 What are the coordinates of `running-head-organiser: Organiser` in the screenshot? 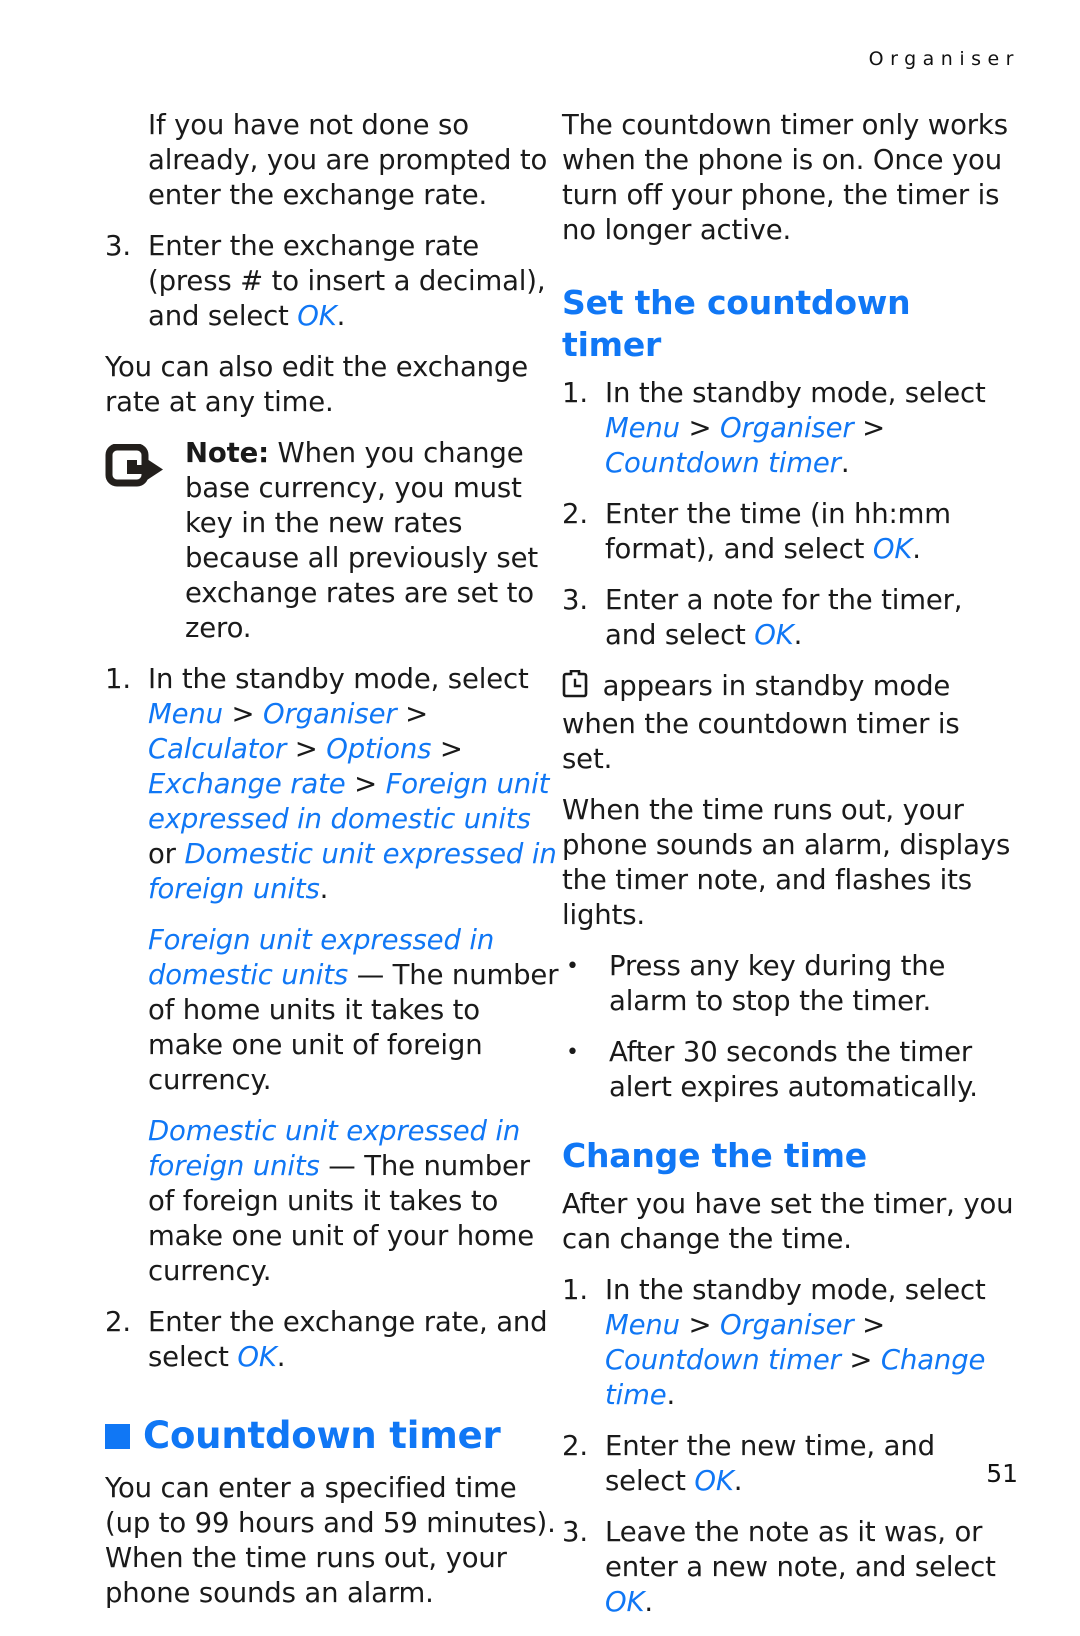 It's located at (944, 59).